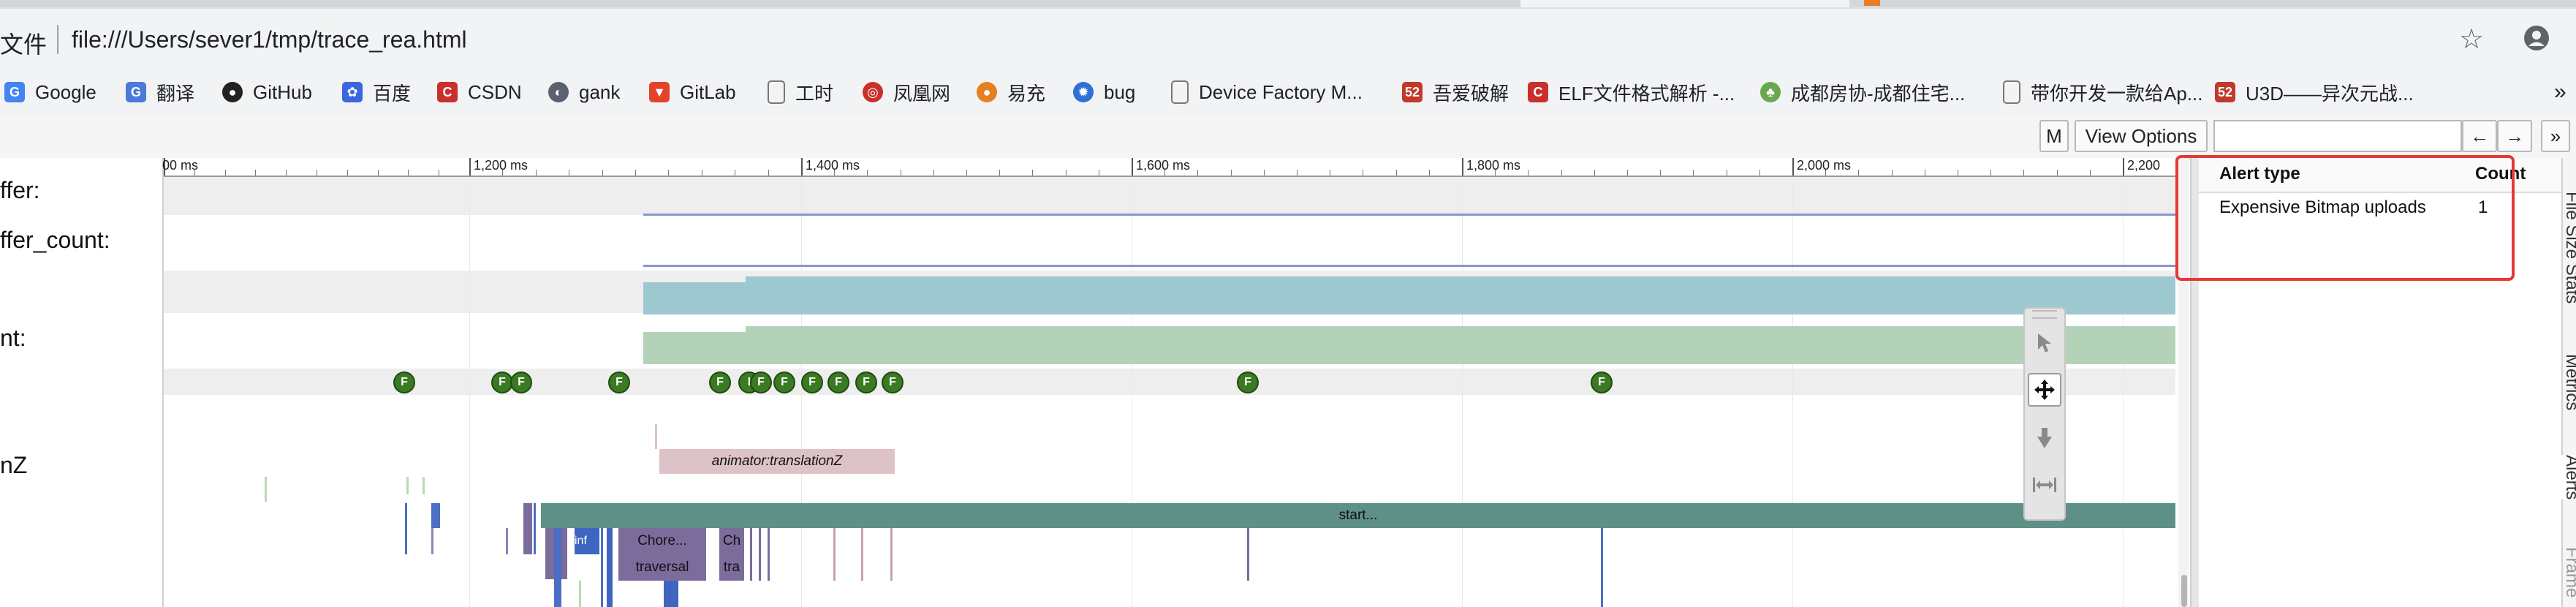 The width and height of the screenshot is (2576, 607). Describe the element at coordinates (2337, 136) in the screenshot. I see `find-input` at that location.